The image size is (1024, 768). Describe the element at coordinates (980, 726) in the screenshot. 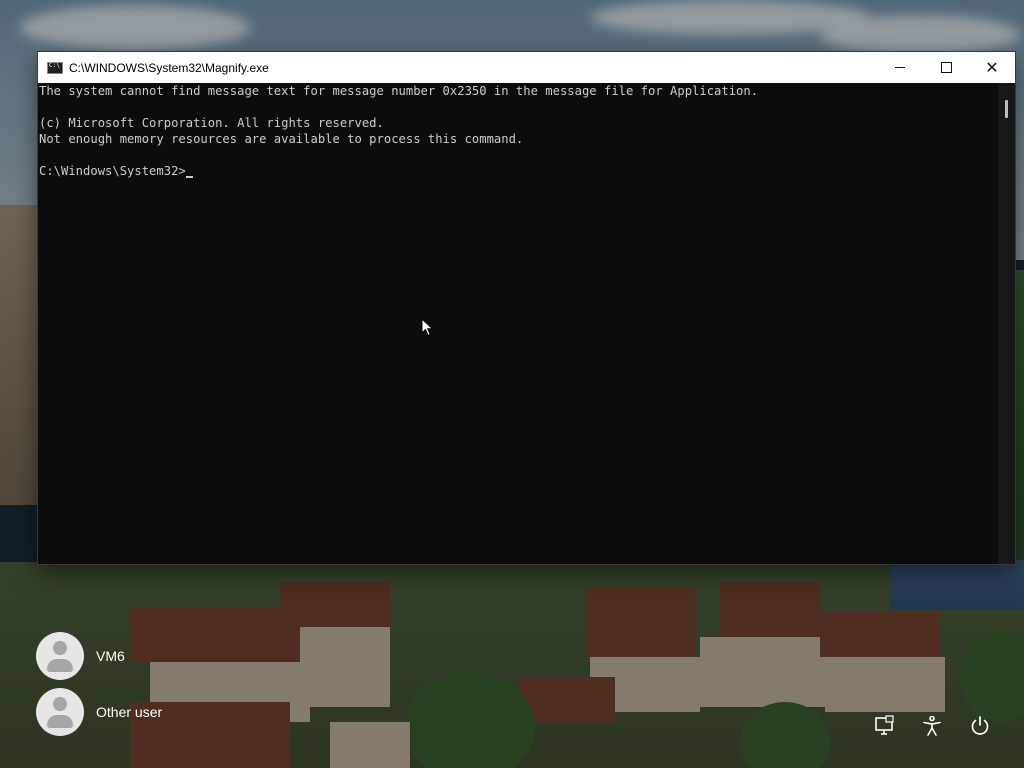

I see `power-icon` at that location.